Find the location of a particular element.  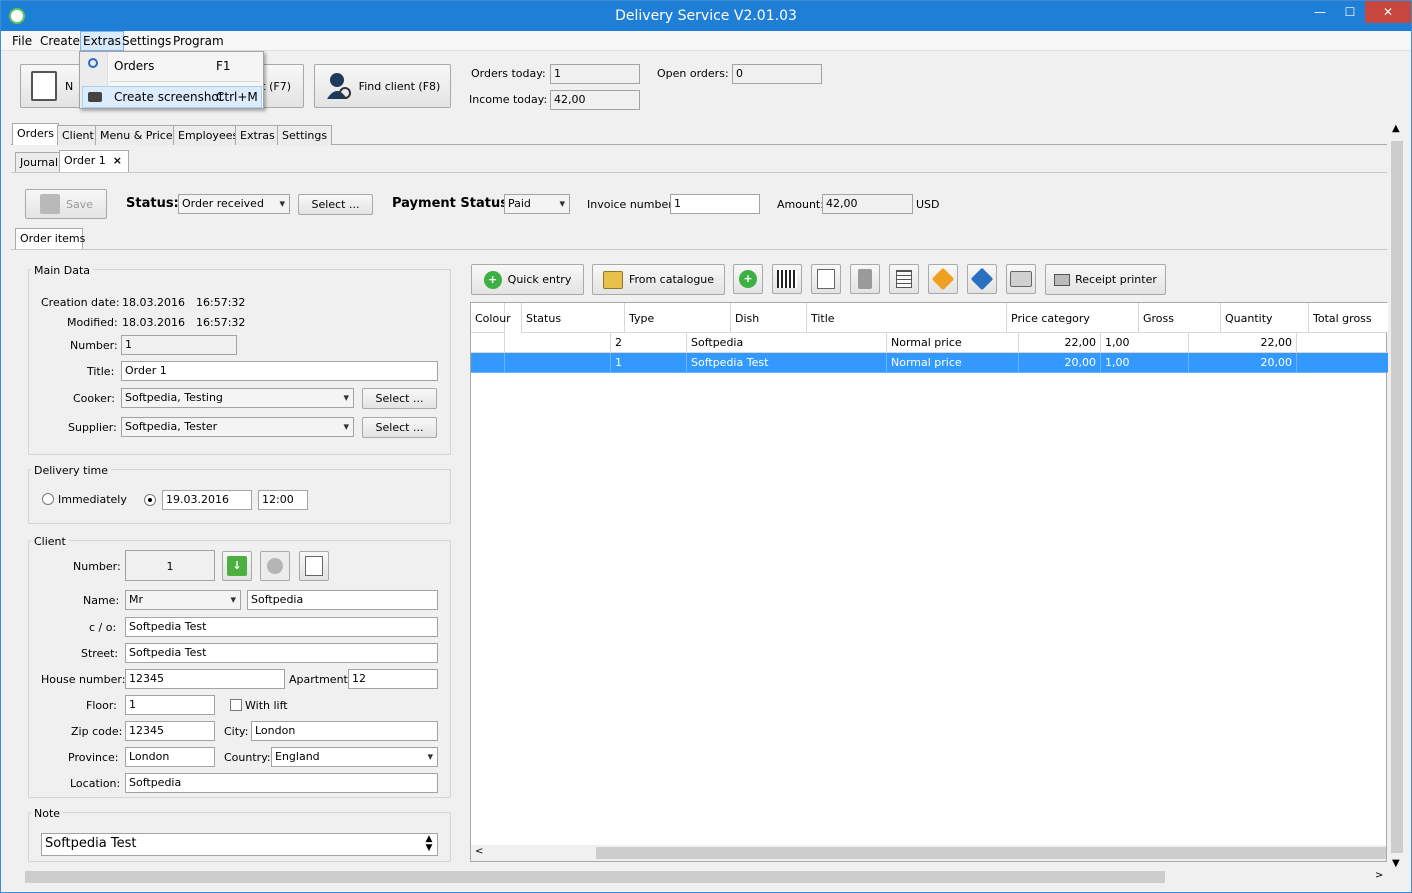

calculator-button is located at coordinates (904, 279).